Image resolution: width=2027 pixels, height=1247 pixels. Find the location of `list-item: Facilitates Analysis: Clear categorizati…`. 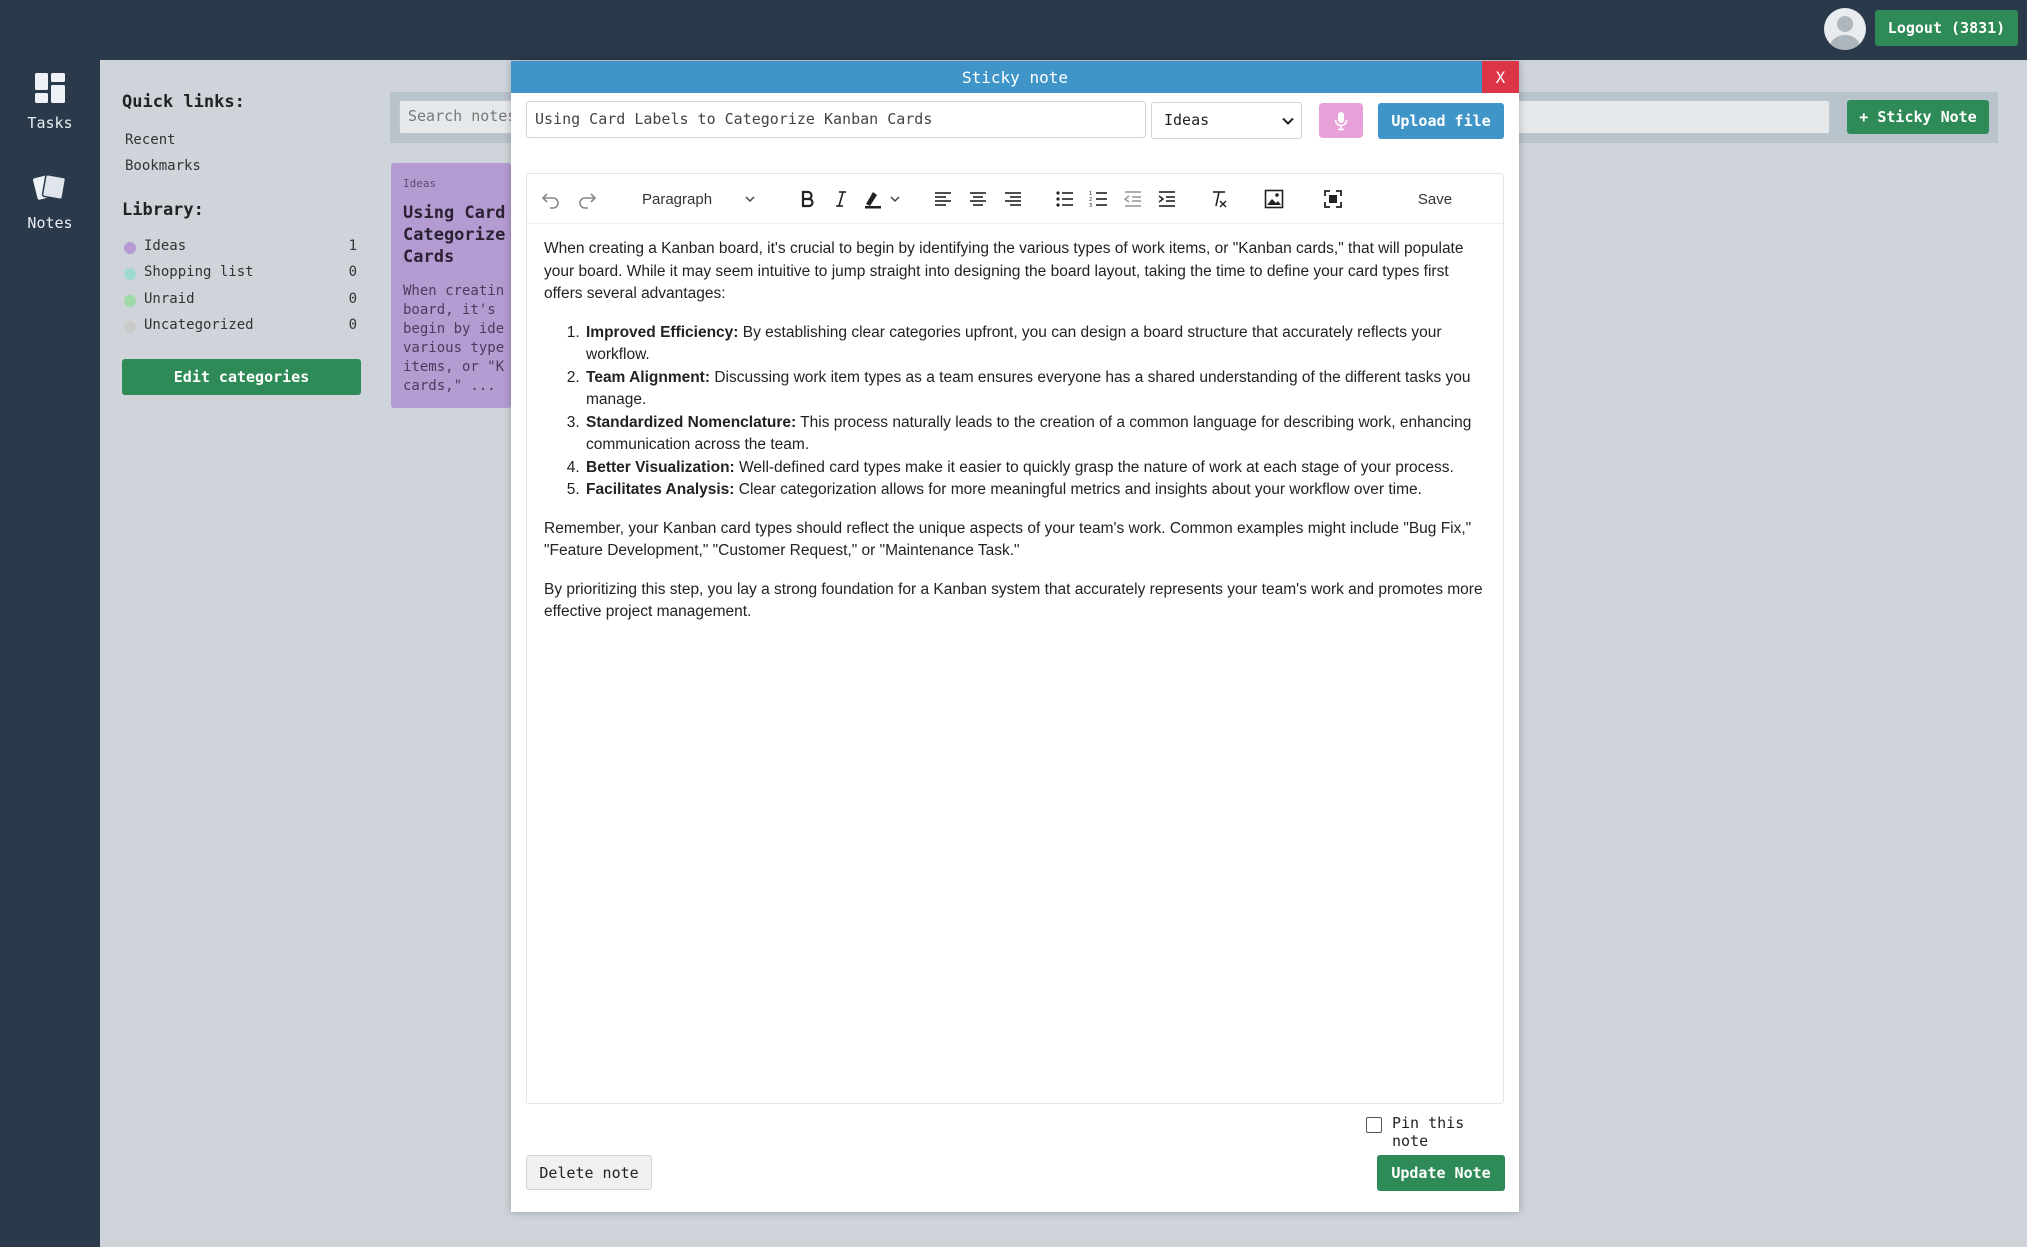

list-item: Facilitates Analysis: Clear categorizati… is located at coordinates (1034, 490).